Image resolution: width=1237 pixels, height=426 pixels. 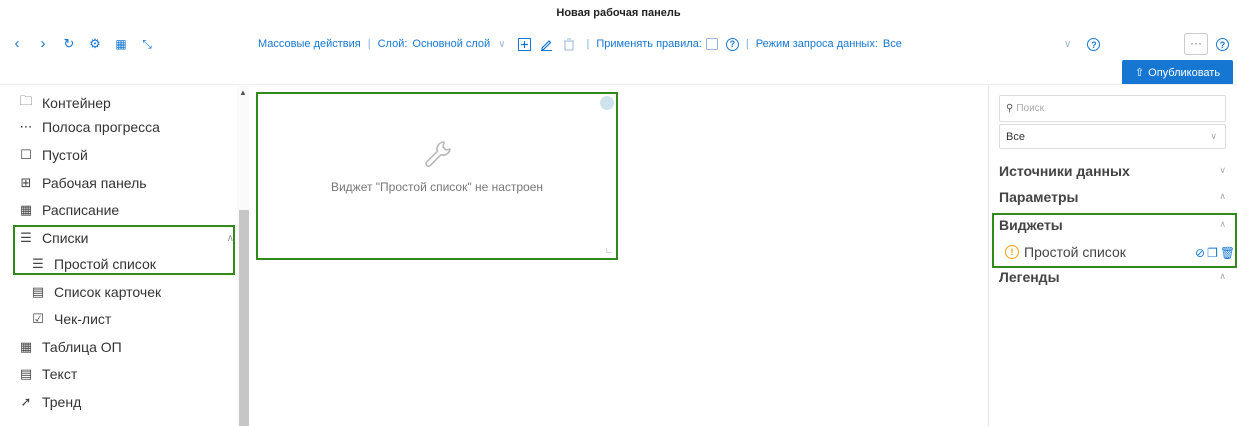 What do you see at coordinates (17, 44) in the screenshot?
I see `chevron-left-icon: ‹` at bounding box center [17, 44].